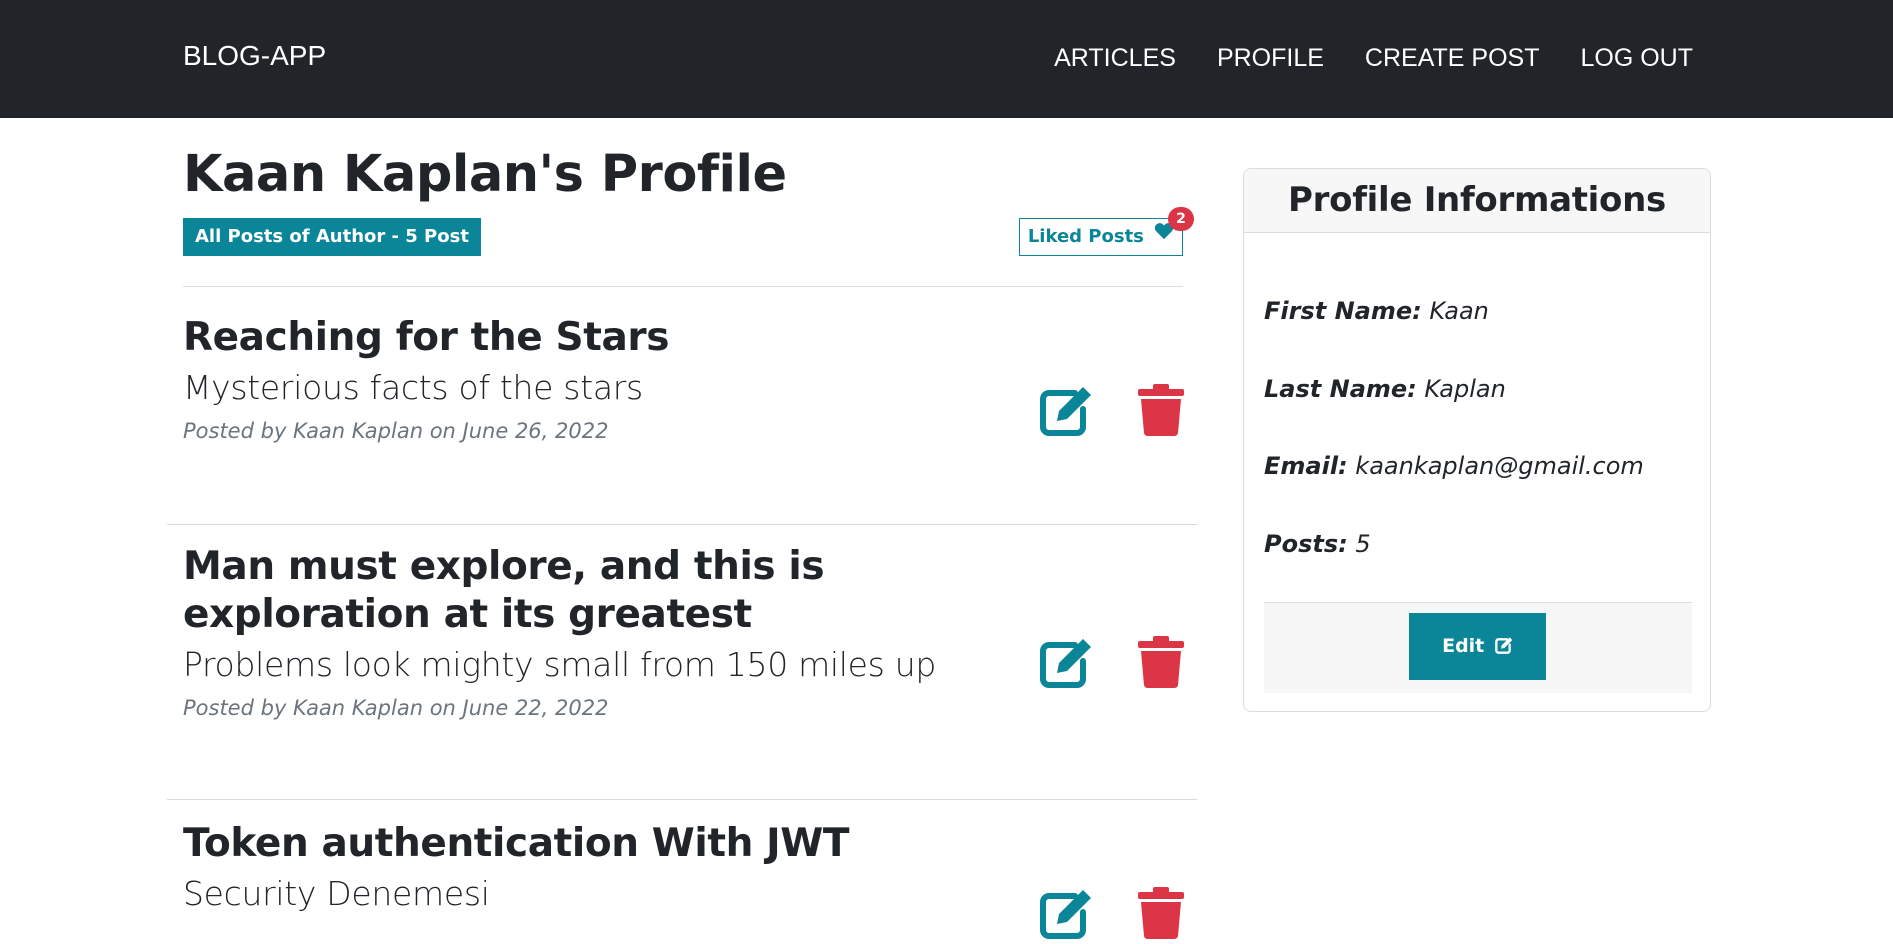 This screenshot has width=1893, height=944. What do you see at coordinates (1463, 646) in the screenshot?
I see `edit-profile-label: Edit` at bounding box center [1463, 646].